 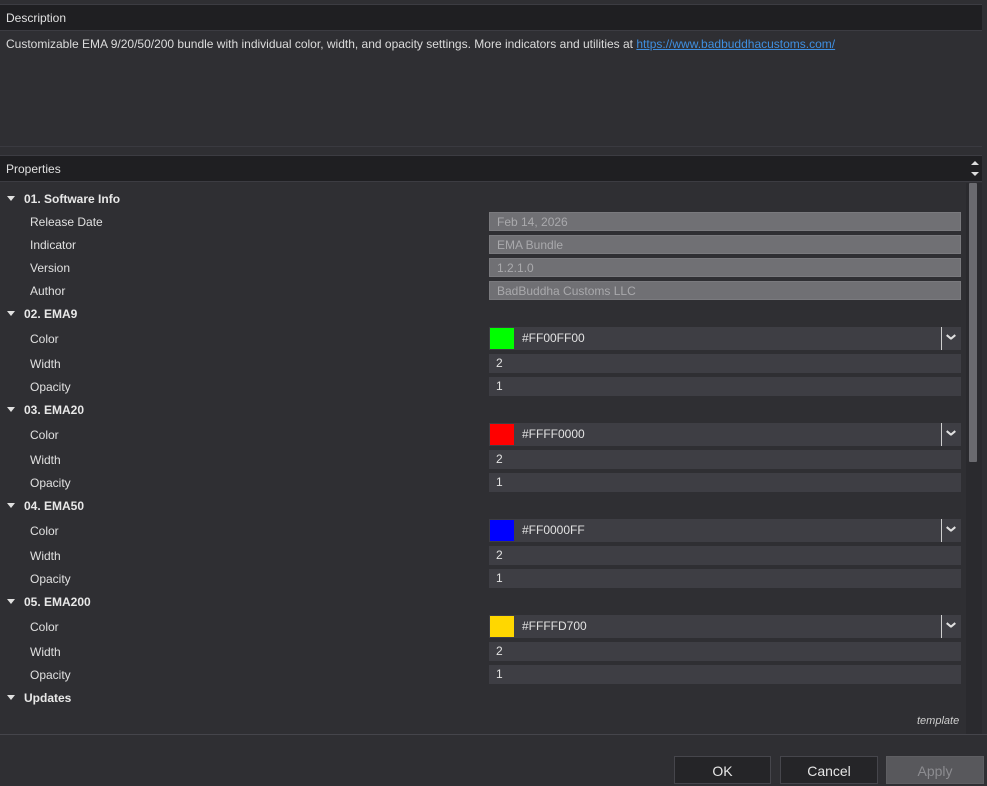 What do you see at coordinates (725, 530) in the screenshot?
I see `ema50-color-picker: #FF0000FF` at bounding box center [725, 530].